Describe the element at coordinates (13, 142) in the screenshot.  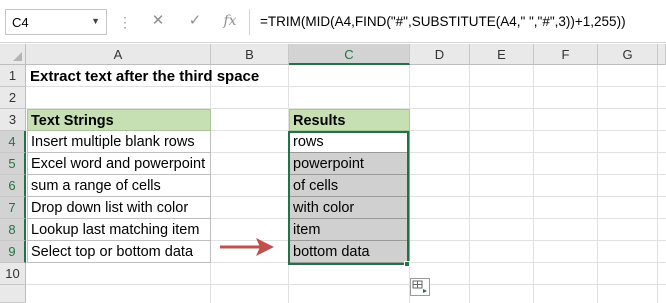
I see `row-header-4: 4` at that location.